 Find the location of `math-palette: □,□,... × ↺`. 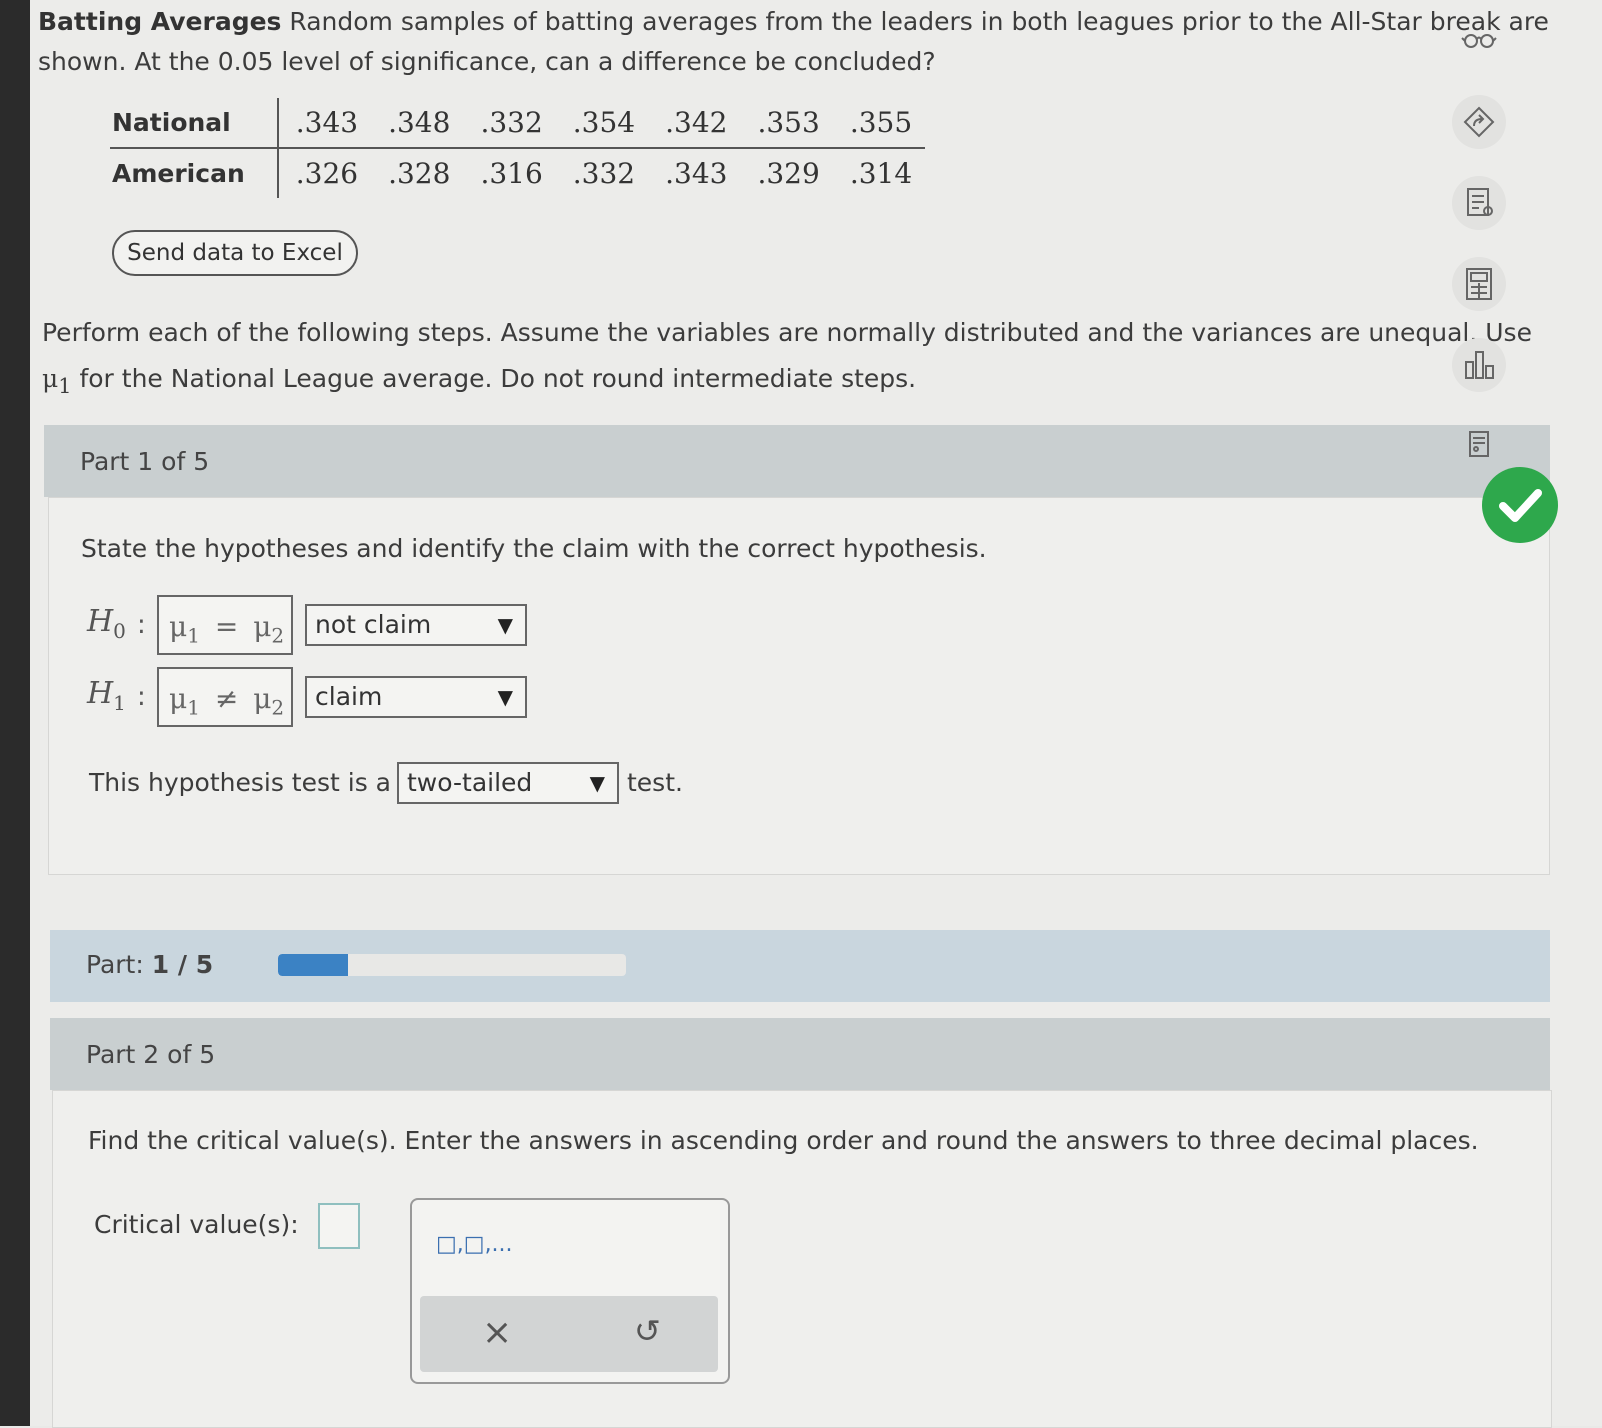

math-palette: □,□,... × ↺ is located at coordinates (570, 1291).